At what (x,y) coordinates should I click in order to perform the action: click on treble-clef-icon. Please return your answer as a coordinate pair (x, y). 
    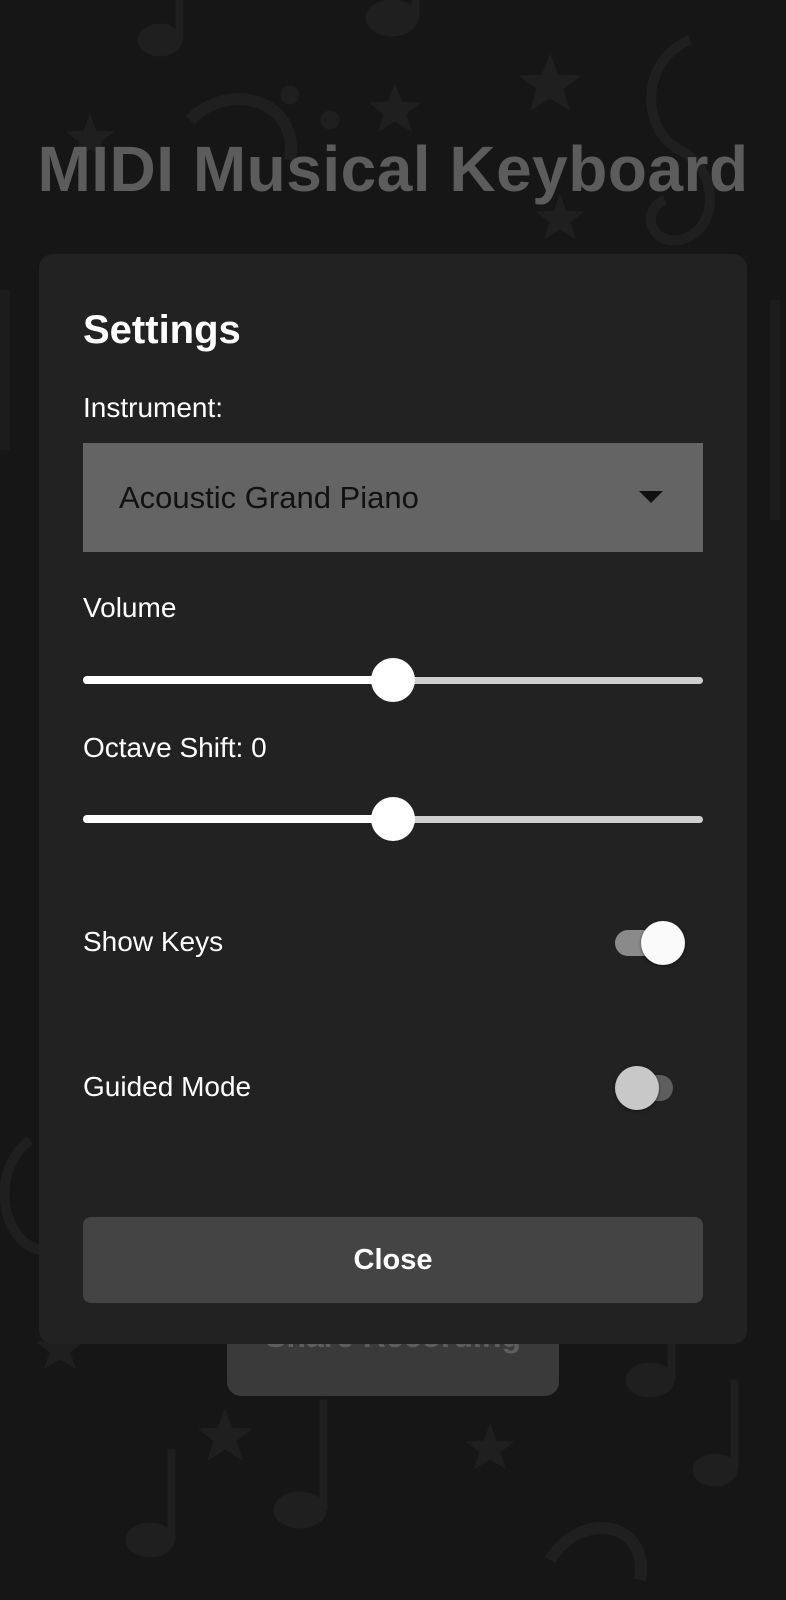
    Looking at the image, I should click on (21, 1195).